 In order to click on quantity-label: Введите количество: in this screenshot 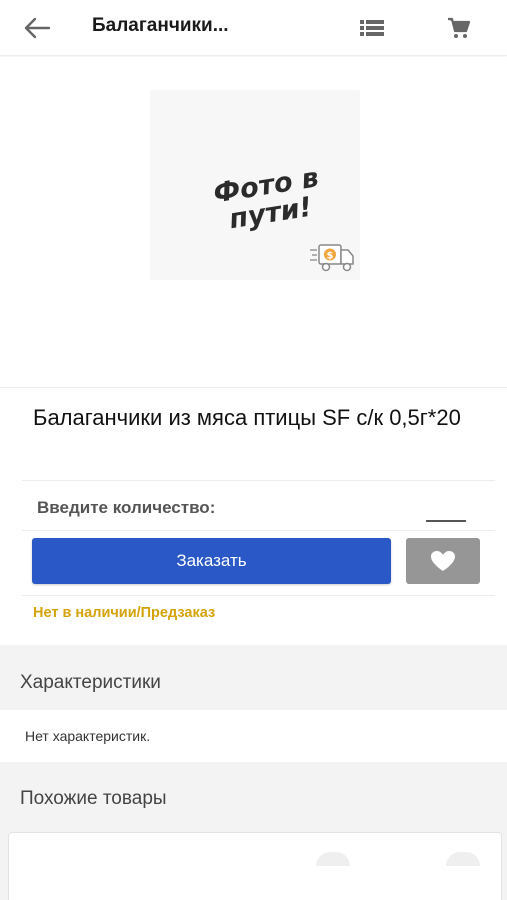, I will do `click(126, 507)`.